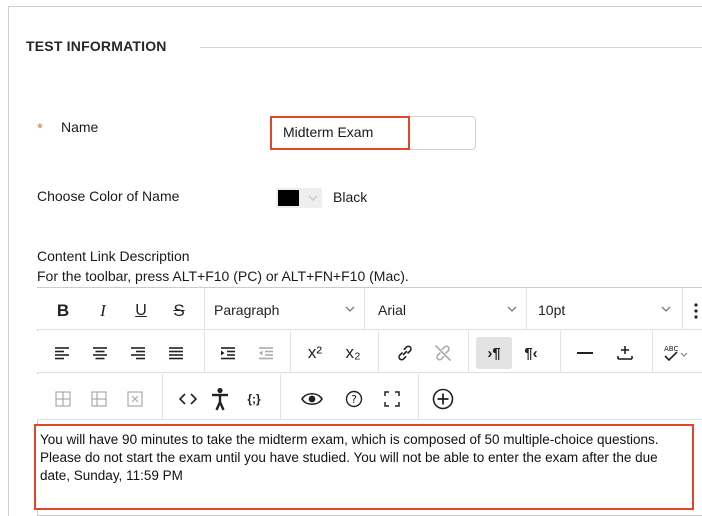 The height and width of the screenshot is (516, 702). What do you see at coordinates (179, 311) in the screenshot?
I see `strikethrough-button: S` at bounding box center [179, 311].